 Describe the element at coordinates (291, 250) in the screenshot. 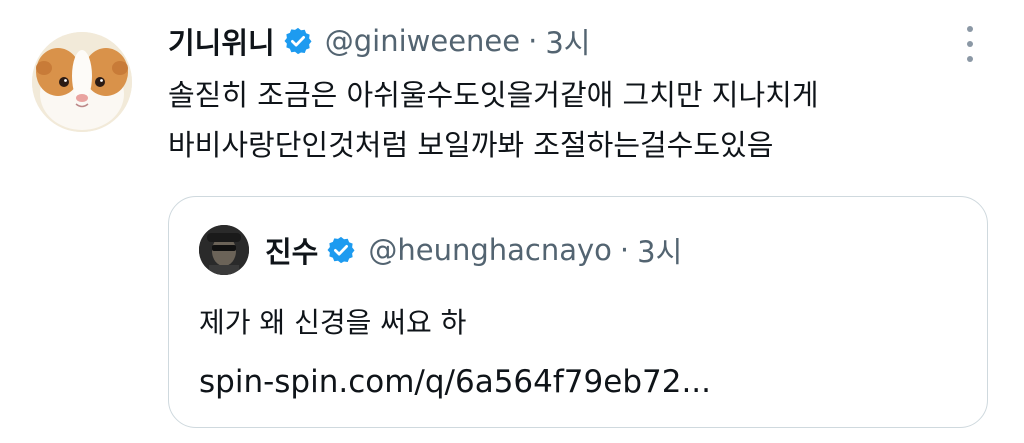

I see `quoted-author-name: 진수` at that location.